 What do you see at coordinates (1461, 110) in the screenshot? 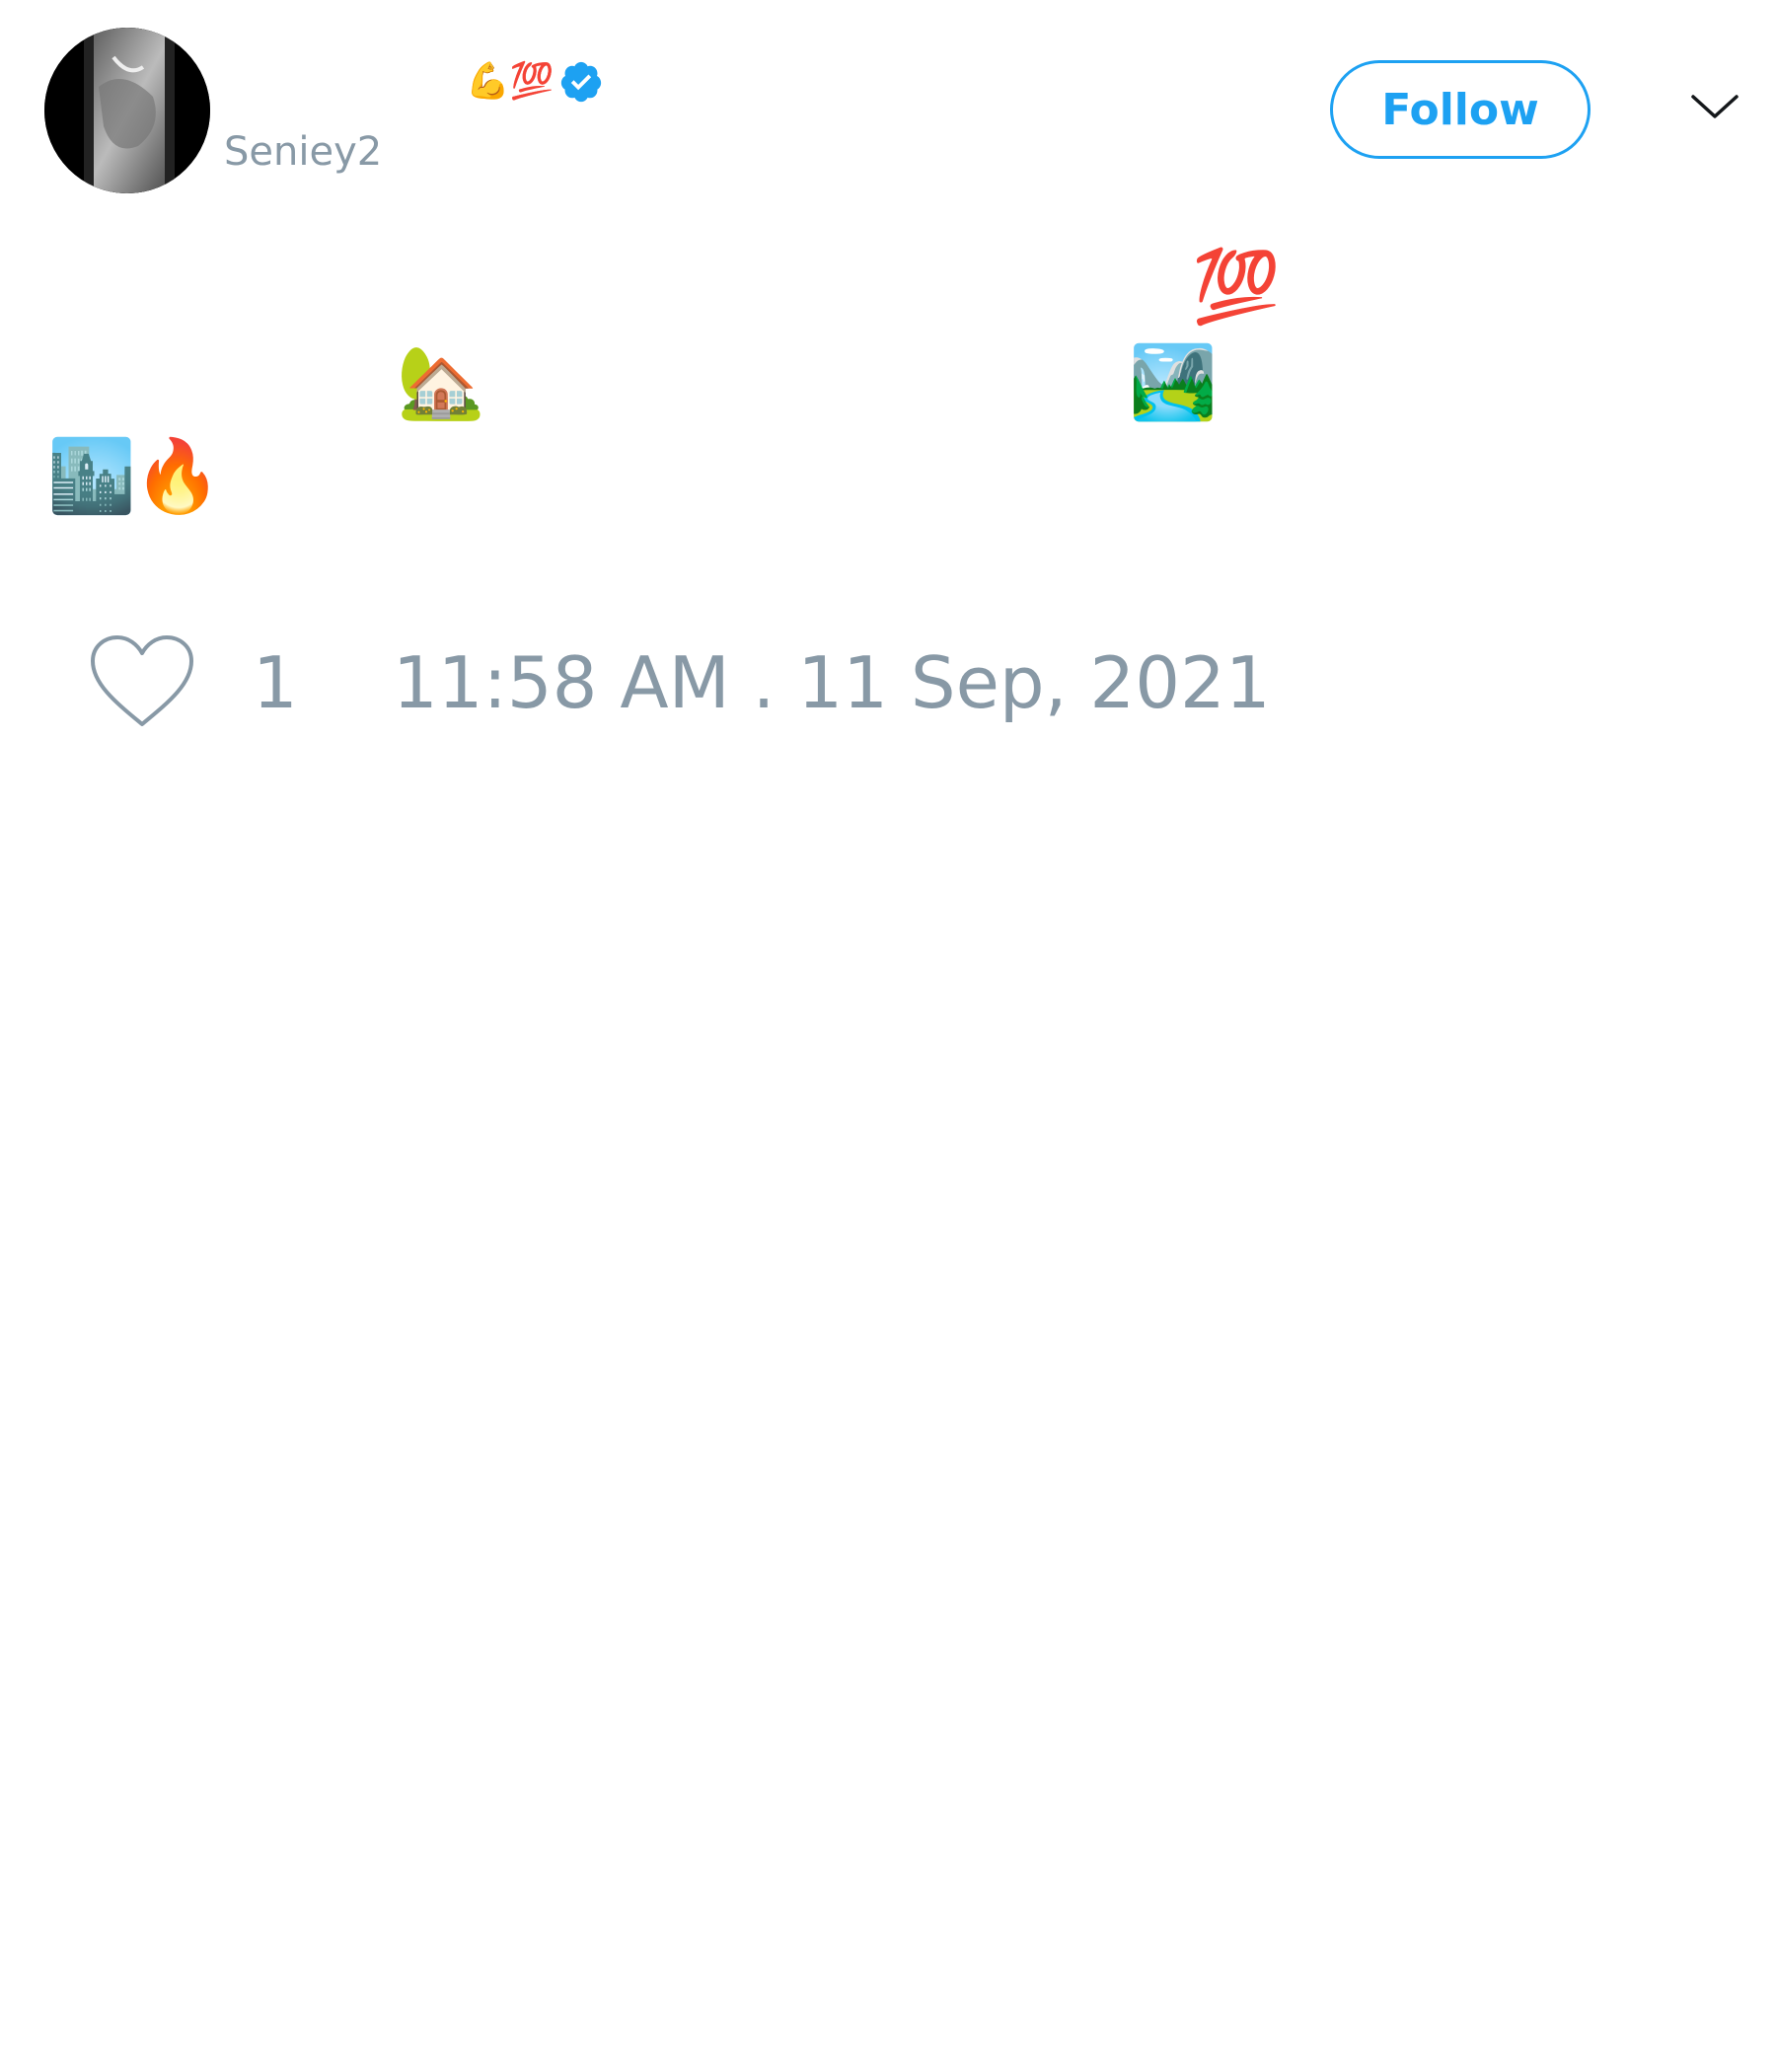
I see `follow-button: Follow` at bounding box center [1461, 110].